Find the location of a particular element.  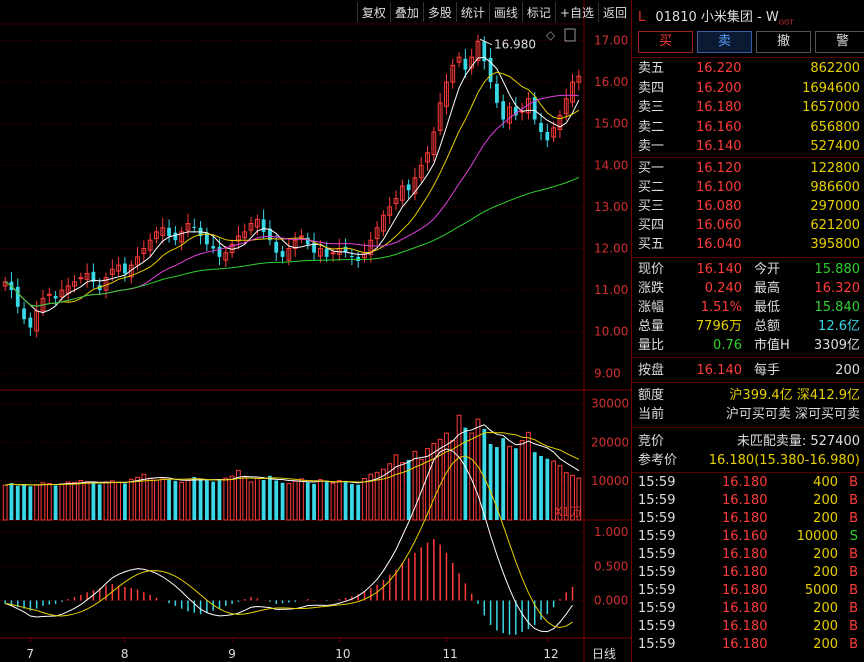

stat-label: 最低 is located at coordinates (767, 307).